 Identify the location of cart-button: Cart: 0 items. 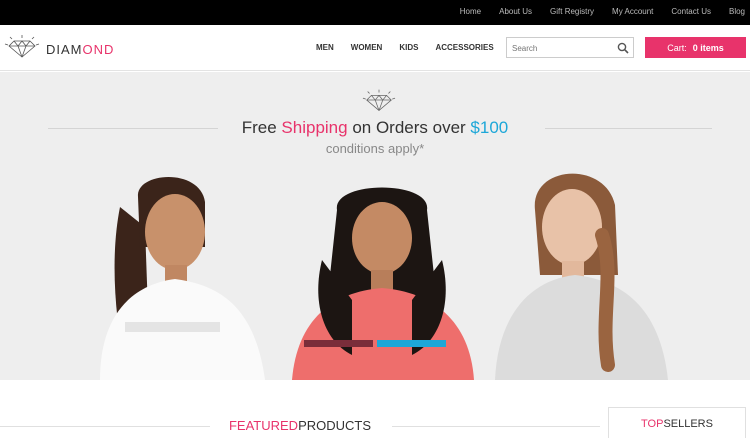
(695, 47).